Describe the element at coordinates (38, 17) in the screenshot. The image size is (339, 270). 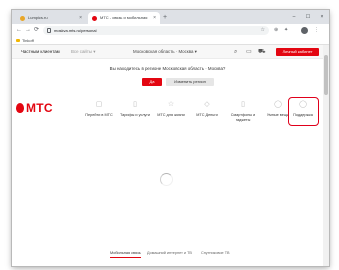
I see `tab-label: Lumpics.ru` at that location.